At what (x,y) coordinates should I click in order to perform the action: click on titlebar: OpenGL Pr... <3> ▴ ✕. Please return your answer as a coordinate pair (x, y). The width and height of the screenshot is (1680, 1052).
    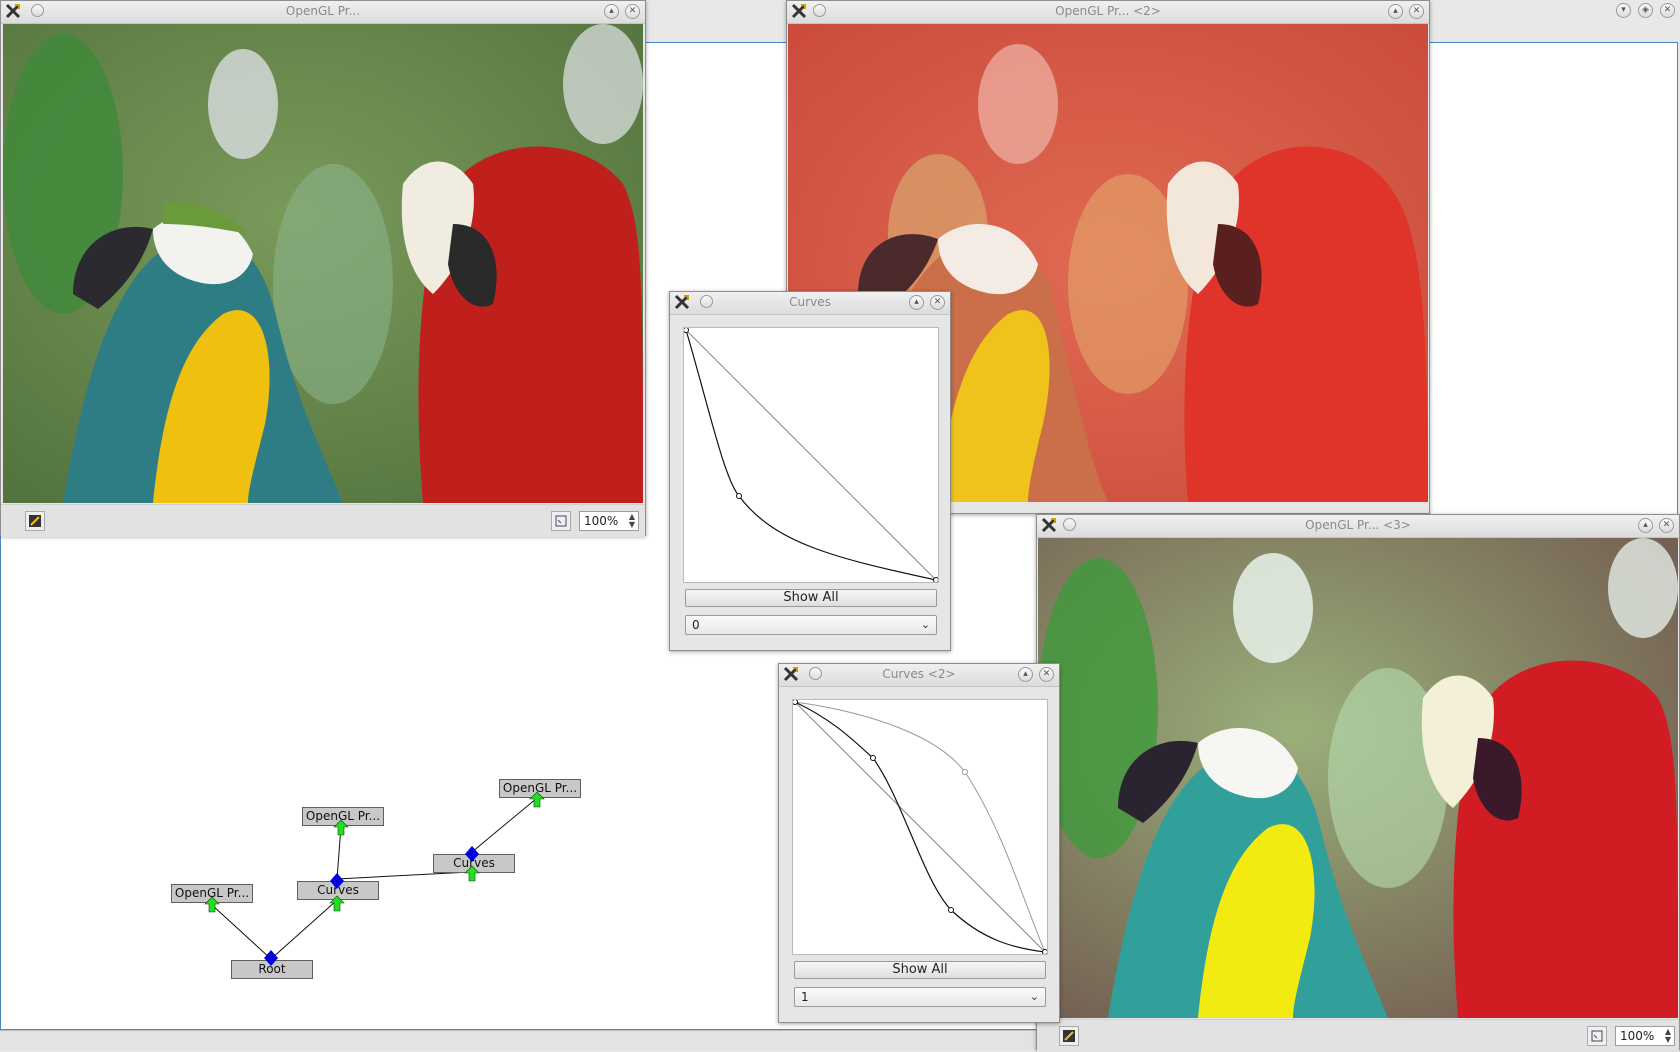
    Looking at the image, I should click on (1358, 526).